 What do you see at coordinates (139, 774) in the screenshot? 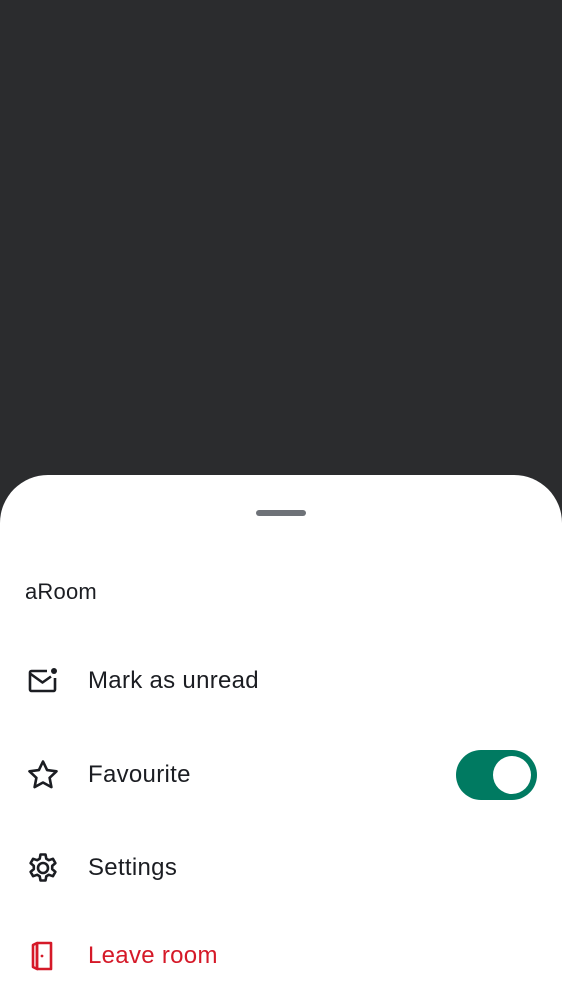
I see `favourite-label: Favourite` at bounding box center [139, 774].